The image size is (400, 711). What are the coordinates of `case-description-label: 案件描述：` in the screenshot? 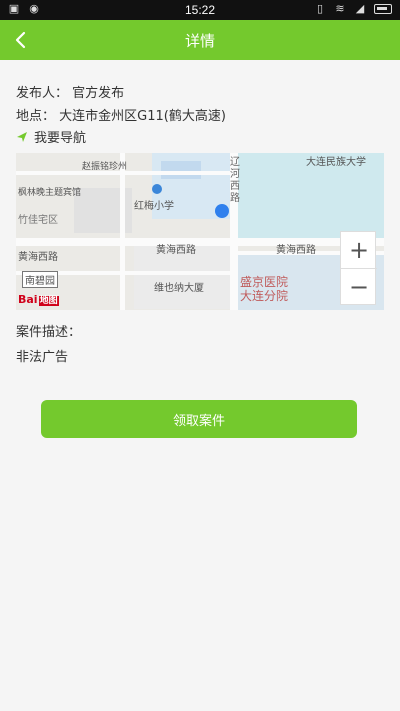 It's located at (49, 332).